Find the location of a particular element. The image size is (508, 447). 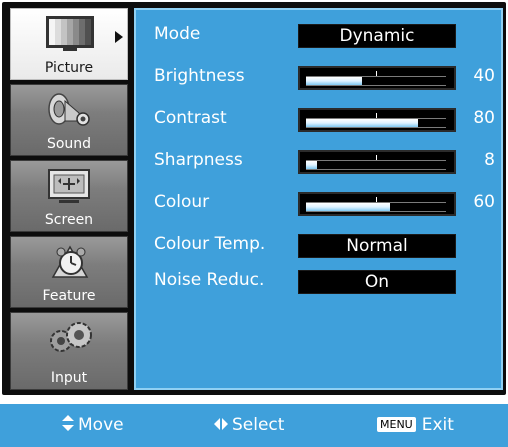

setting-row-brightness: Brightness 40 is located at coordinates (320, 77).